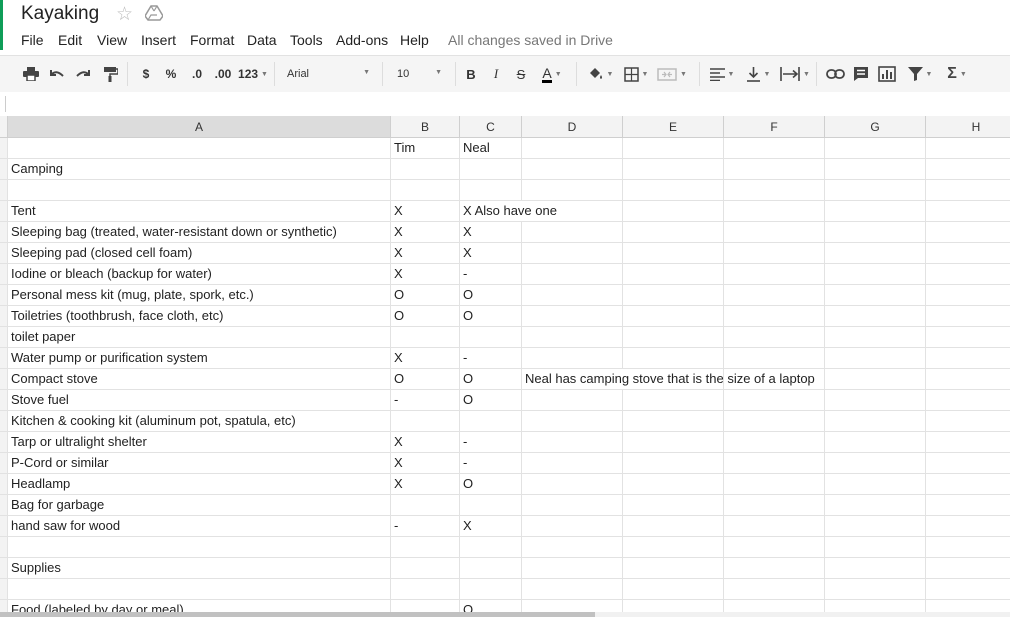 The width and height of the screenshot is (1010, 617). Describe the element at coordinates (968, 526) in the screenshot. I see `cell-h19` at that location.